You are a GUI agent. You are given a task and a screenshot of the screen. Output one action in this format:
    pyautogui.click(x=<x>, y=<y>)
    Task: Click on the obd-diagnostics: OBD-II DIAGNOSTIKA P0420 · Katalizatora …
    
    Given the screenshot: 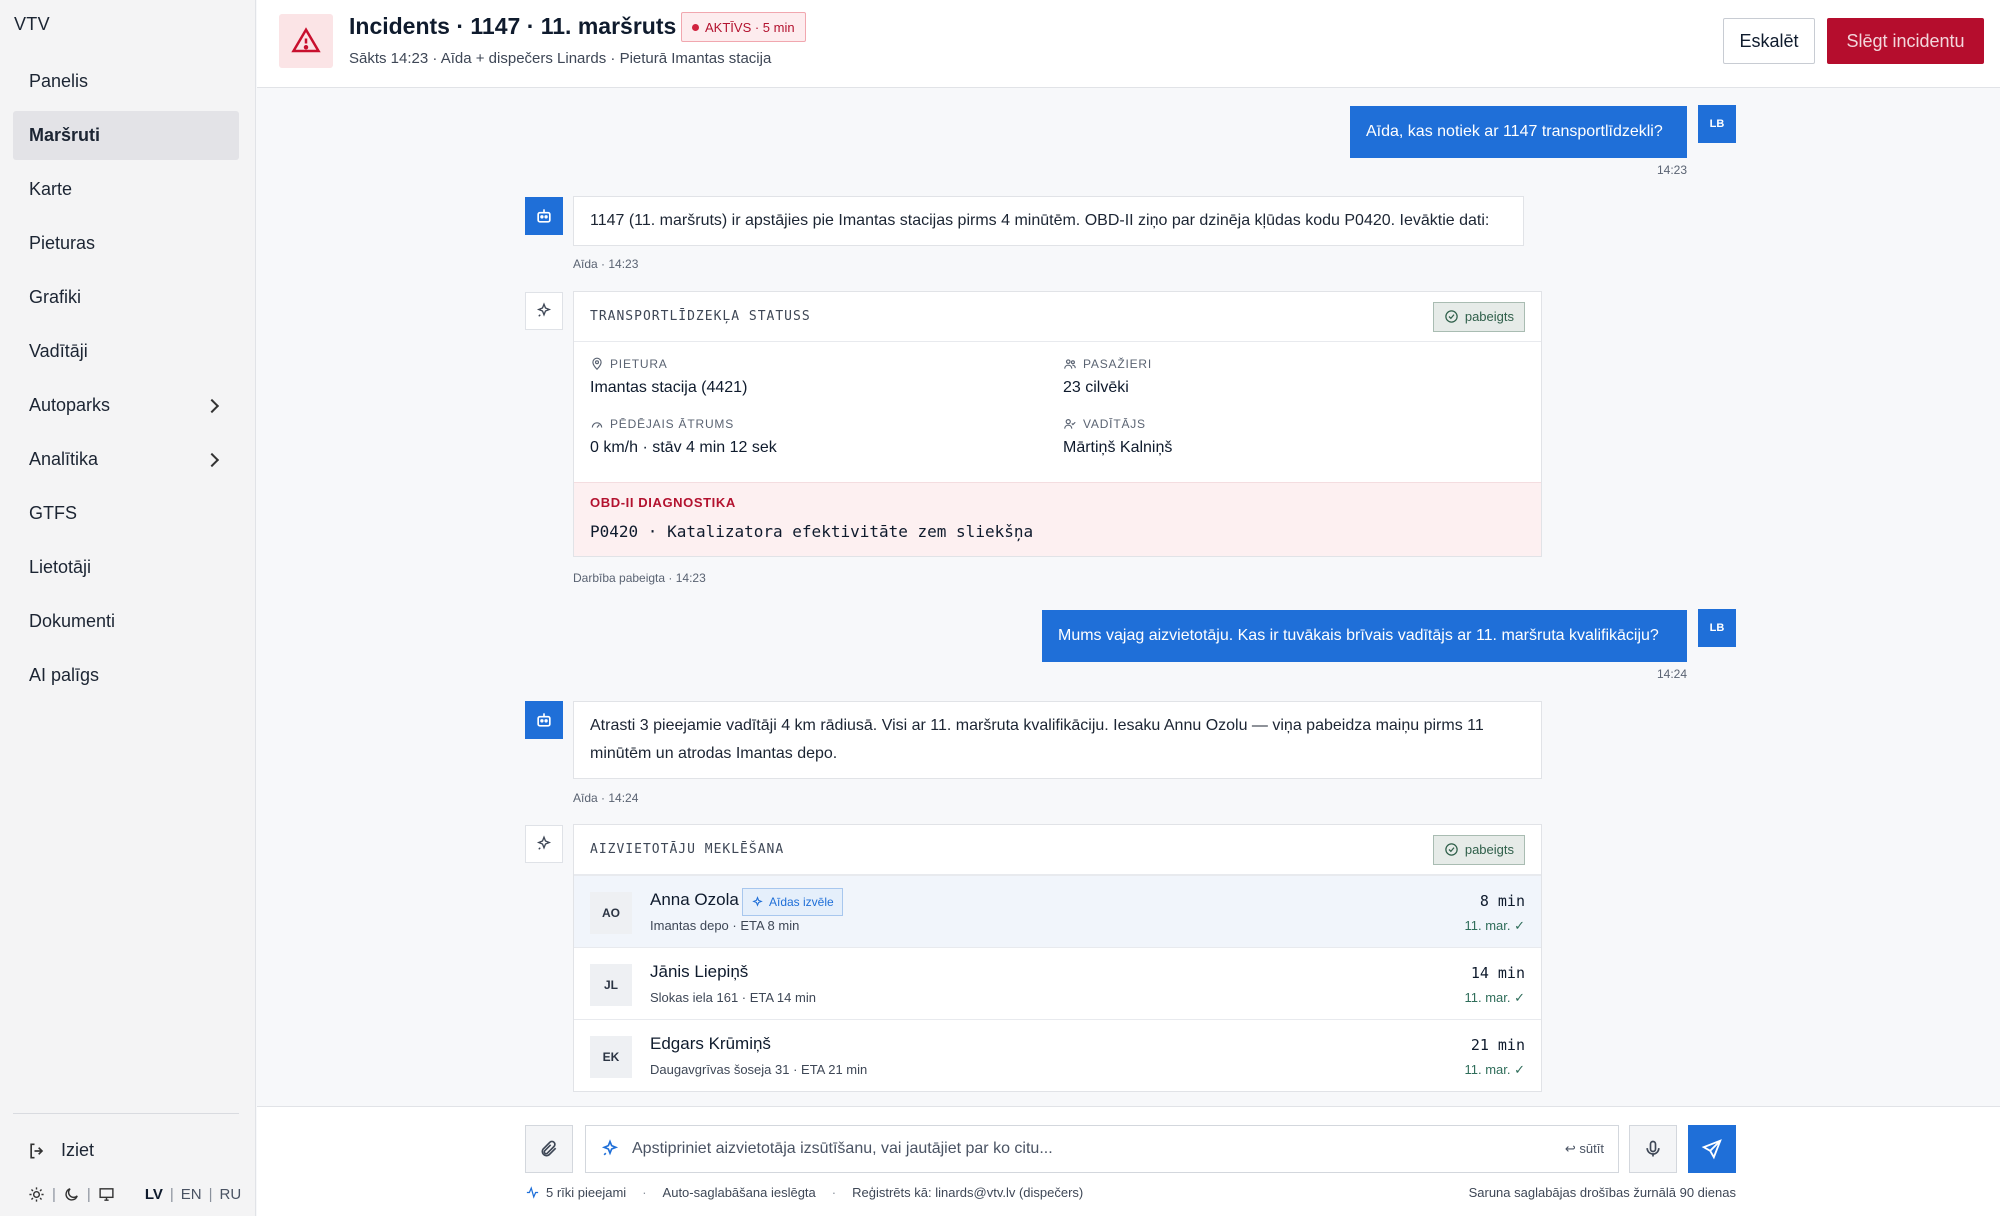 What is the action you would take?
    pyautogui.click(x=1057, y=519)
    